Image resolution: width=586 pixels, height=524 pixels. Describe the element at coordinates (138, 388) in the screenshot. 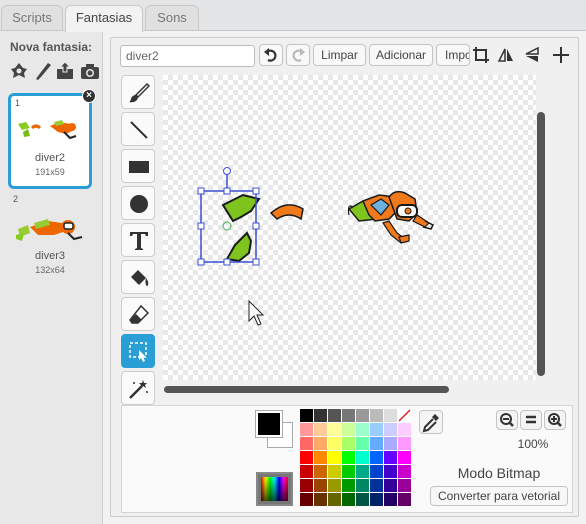

I see `stamp-tool` at that location.